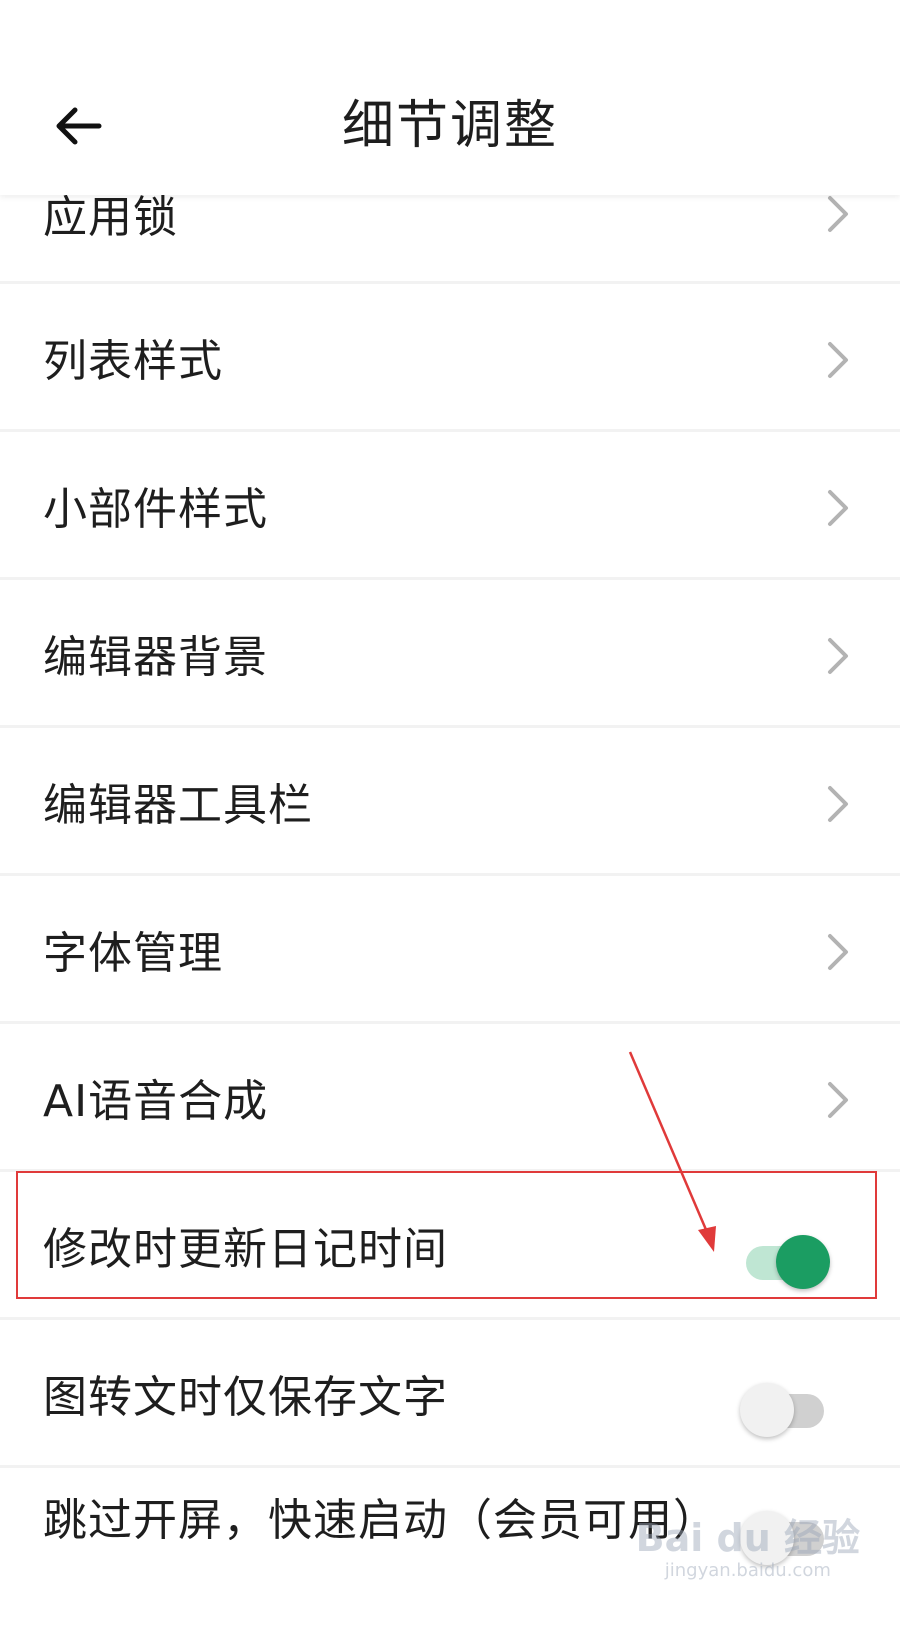  What do you see at coordinates (380, 1520) in the screenshot?
I see `settings-item-label: 跳过开屏，快速启动（会员可用）` at bounding box center [380, 1520].